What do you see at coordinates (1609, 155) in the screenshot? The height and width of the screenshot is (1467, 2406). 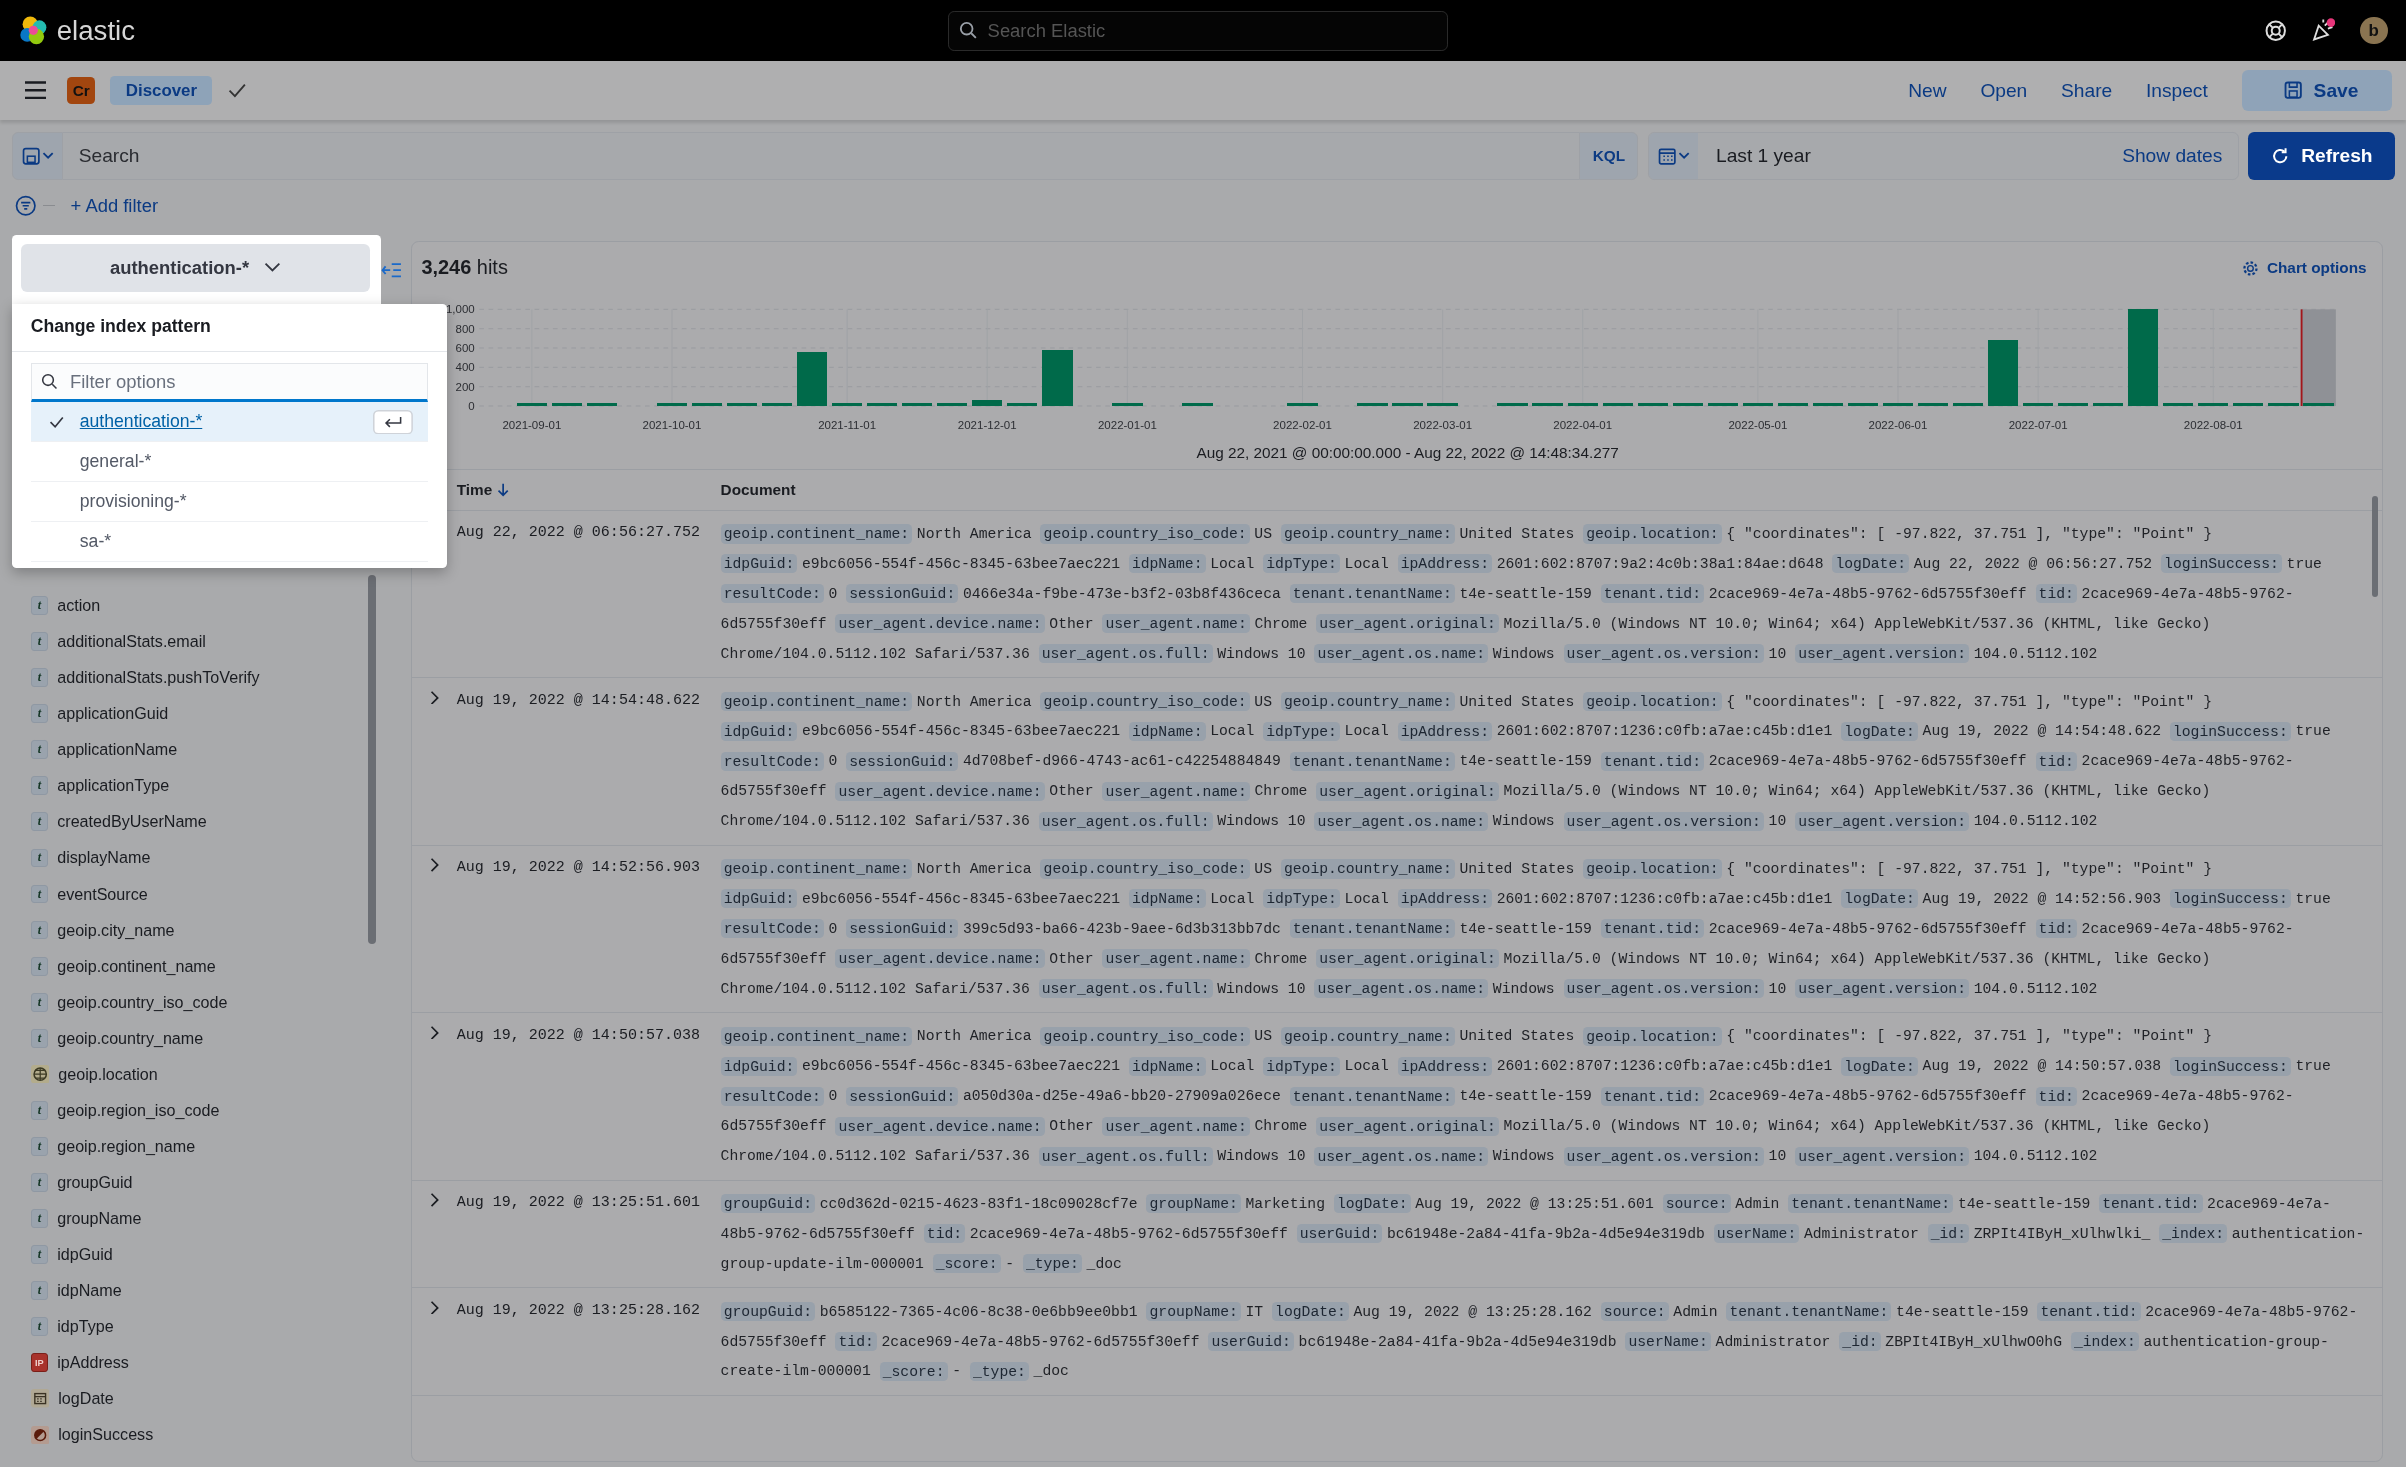 I see `query-language-button: KQL` at bounding box center [1609, 155].